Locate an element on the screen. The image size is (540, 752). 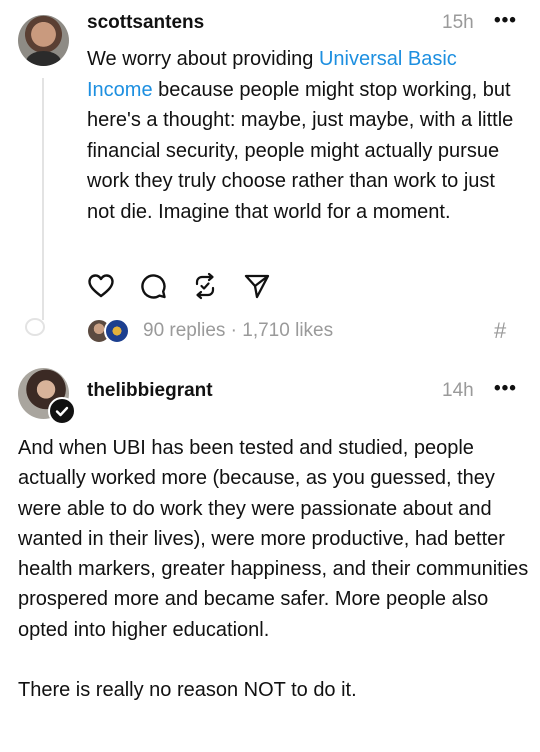
post-text-lead: We worry about providing is located at coordinates (203, 59).